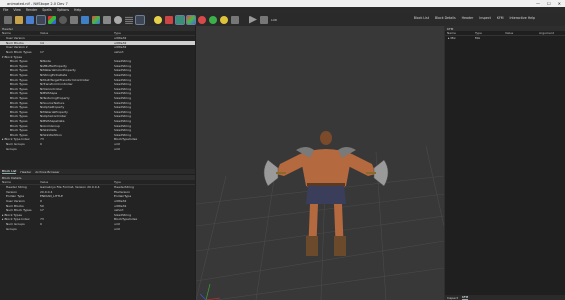  I want to click on table-row: Block Types NiMaterialProperty SizedString, so click(97, 112).